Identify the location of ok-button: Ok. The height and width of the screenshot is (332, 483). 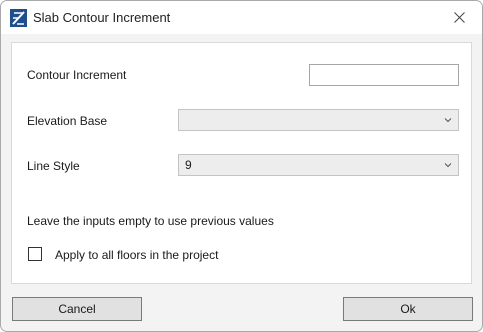
(408, 309).